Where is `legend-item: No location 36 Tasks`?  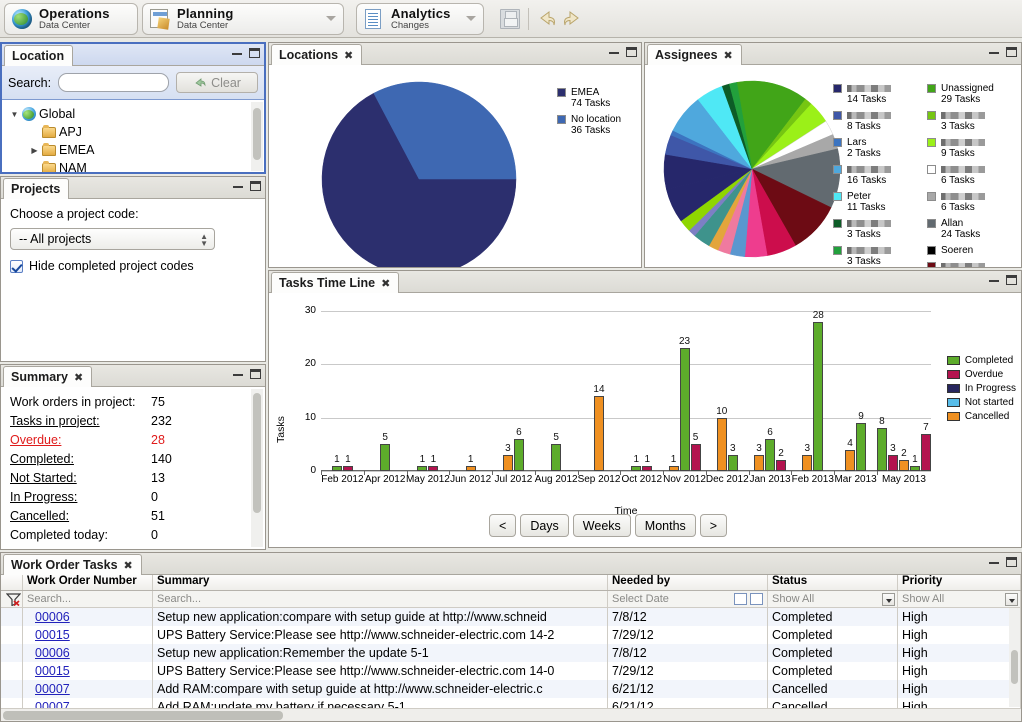
legend-item: No location 36 Tasks is located at coordinates (599, 125).